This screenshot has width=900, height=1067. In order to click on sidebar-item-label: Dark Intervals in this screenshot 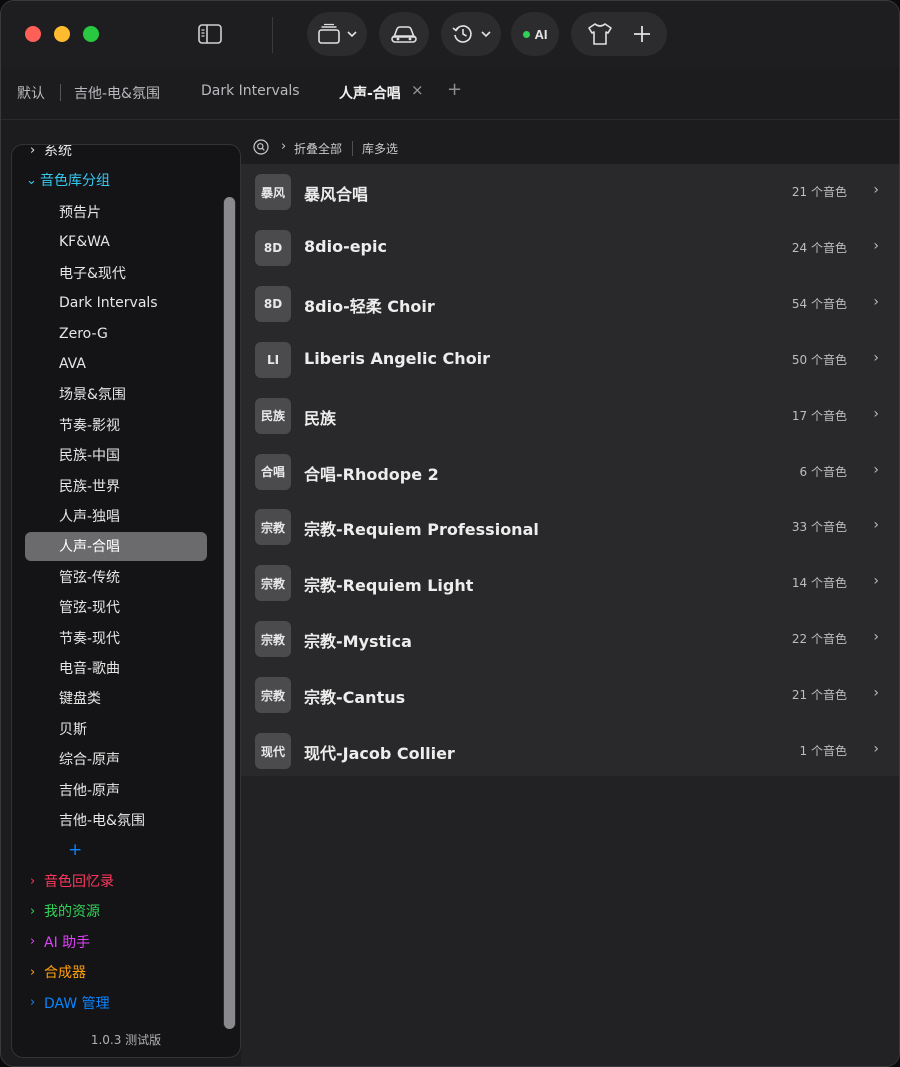, I will do `click(108, 303)`.